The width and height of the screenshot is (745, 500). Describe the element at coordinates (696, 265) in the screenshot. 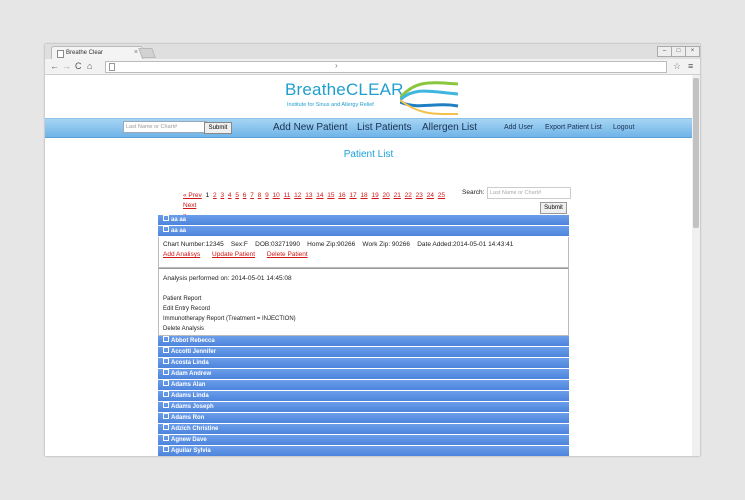

I see `scrollbar` at that location.